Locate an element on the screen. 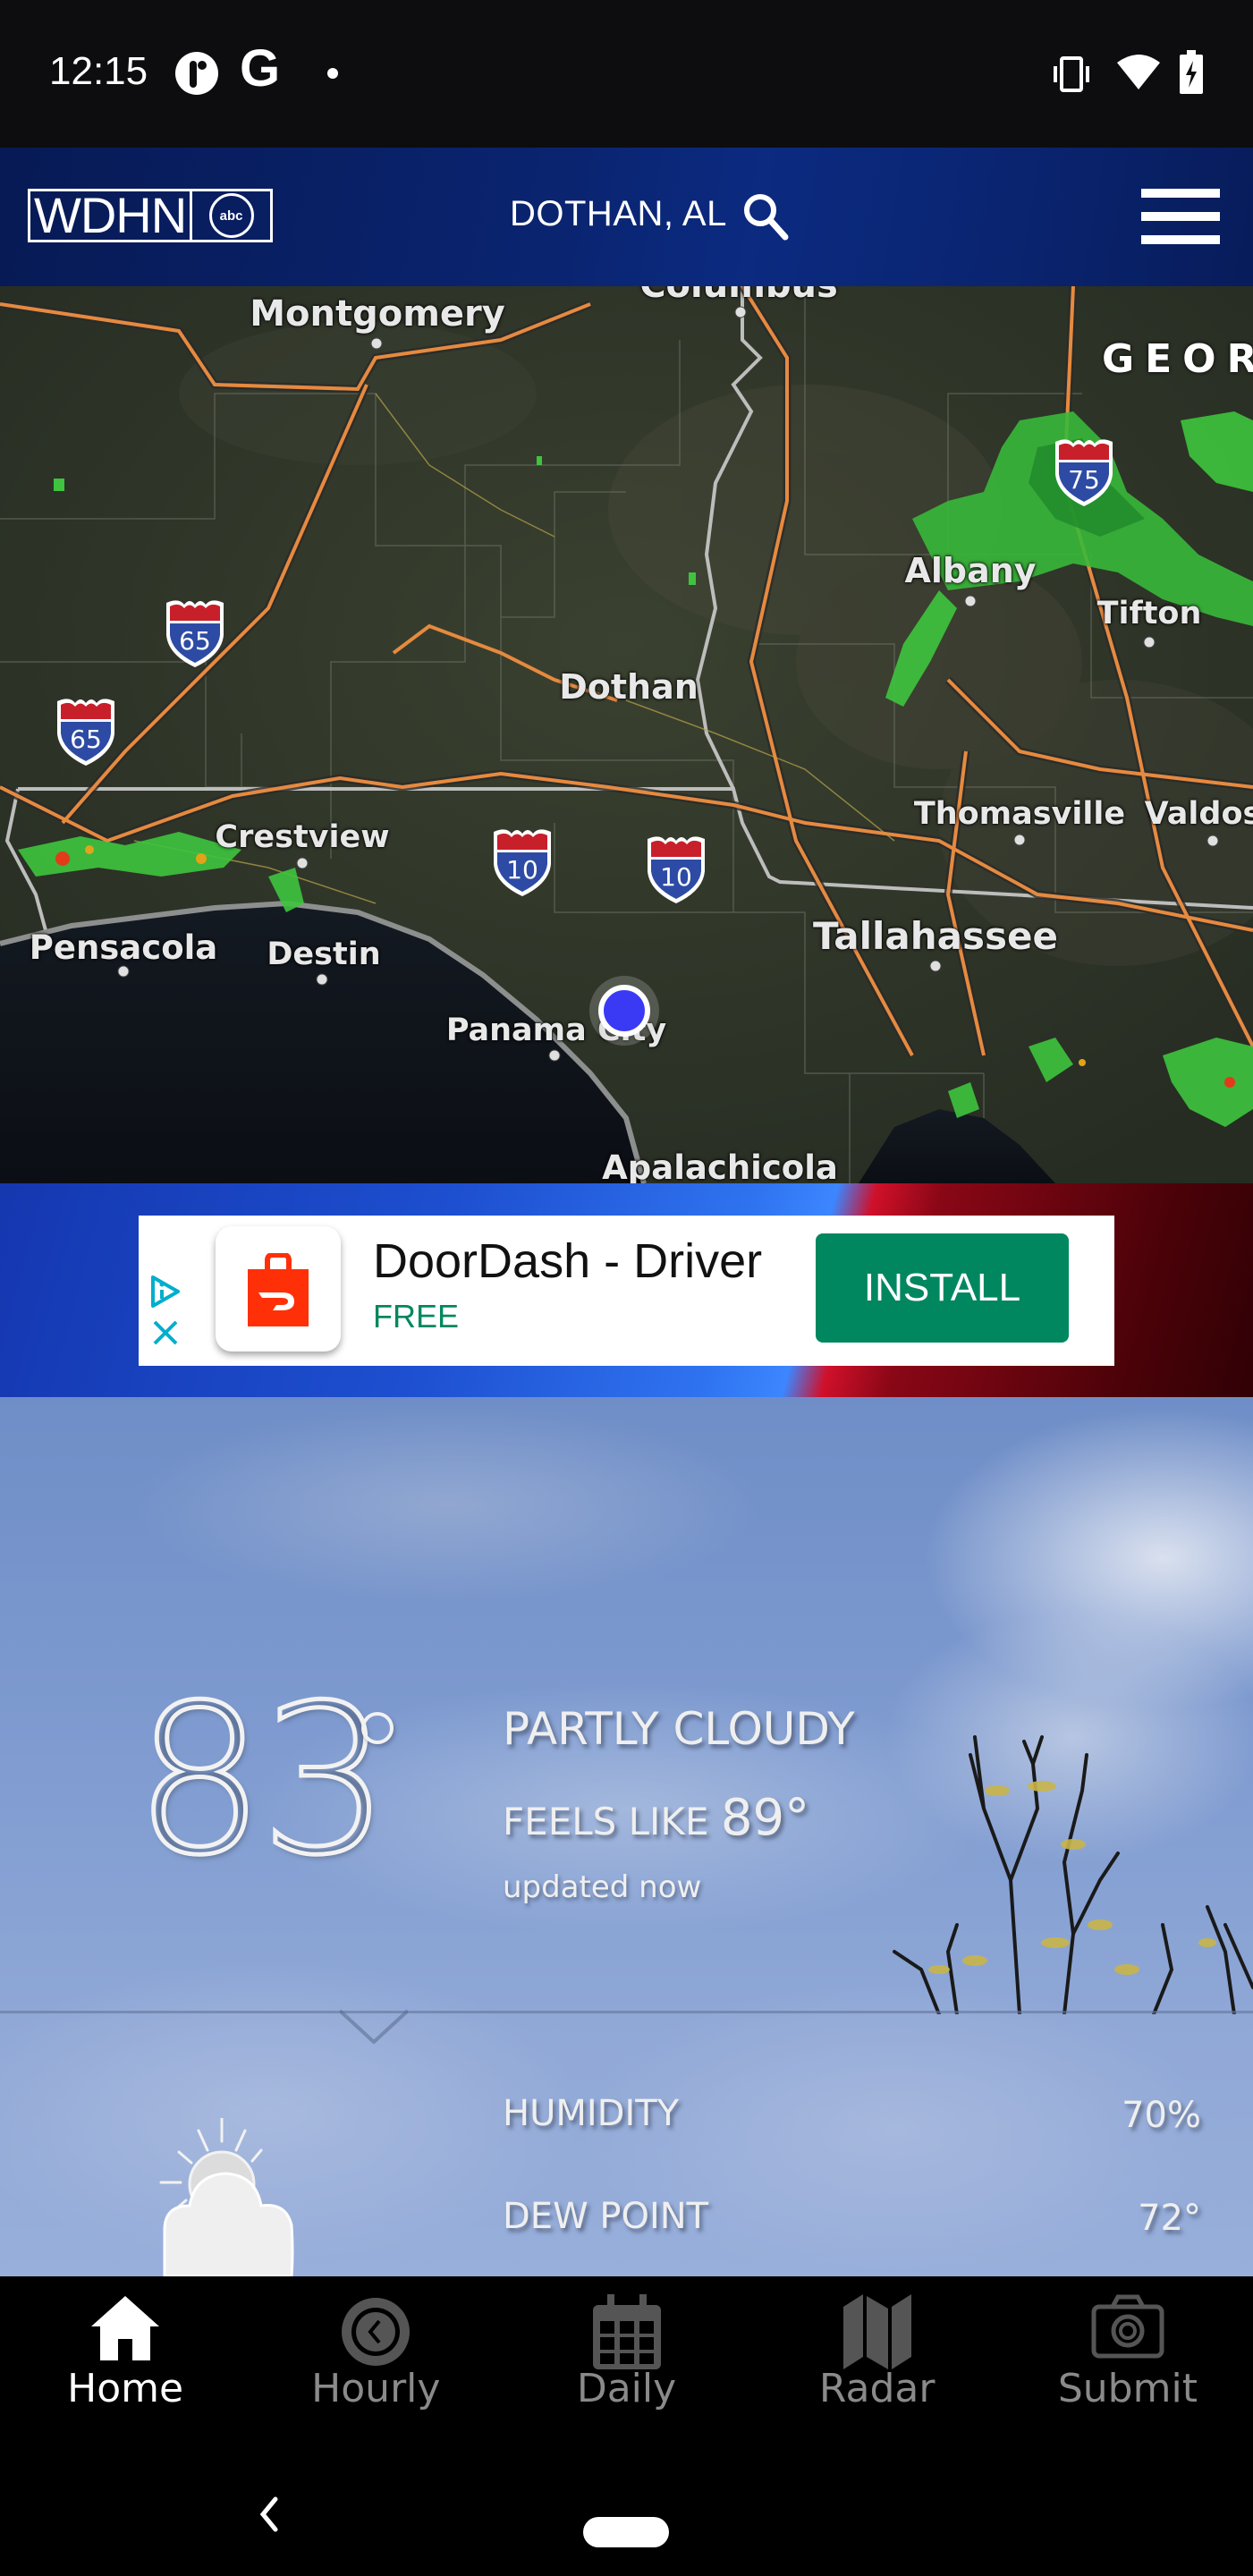 The height and width of the screenshot is (2576, 1253). panel-notch is located at coordinates (374, 2026).